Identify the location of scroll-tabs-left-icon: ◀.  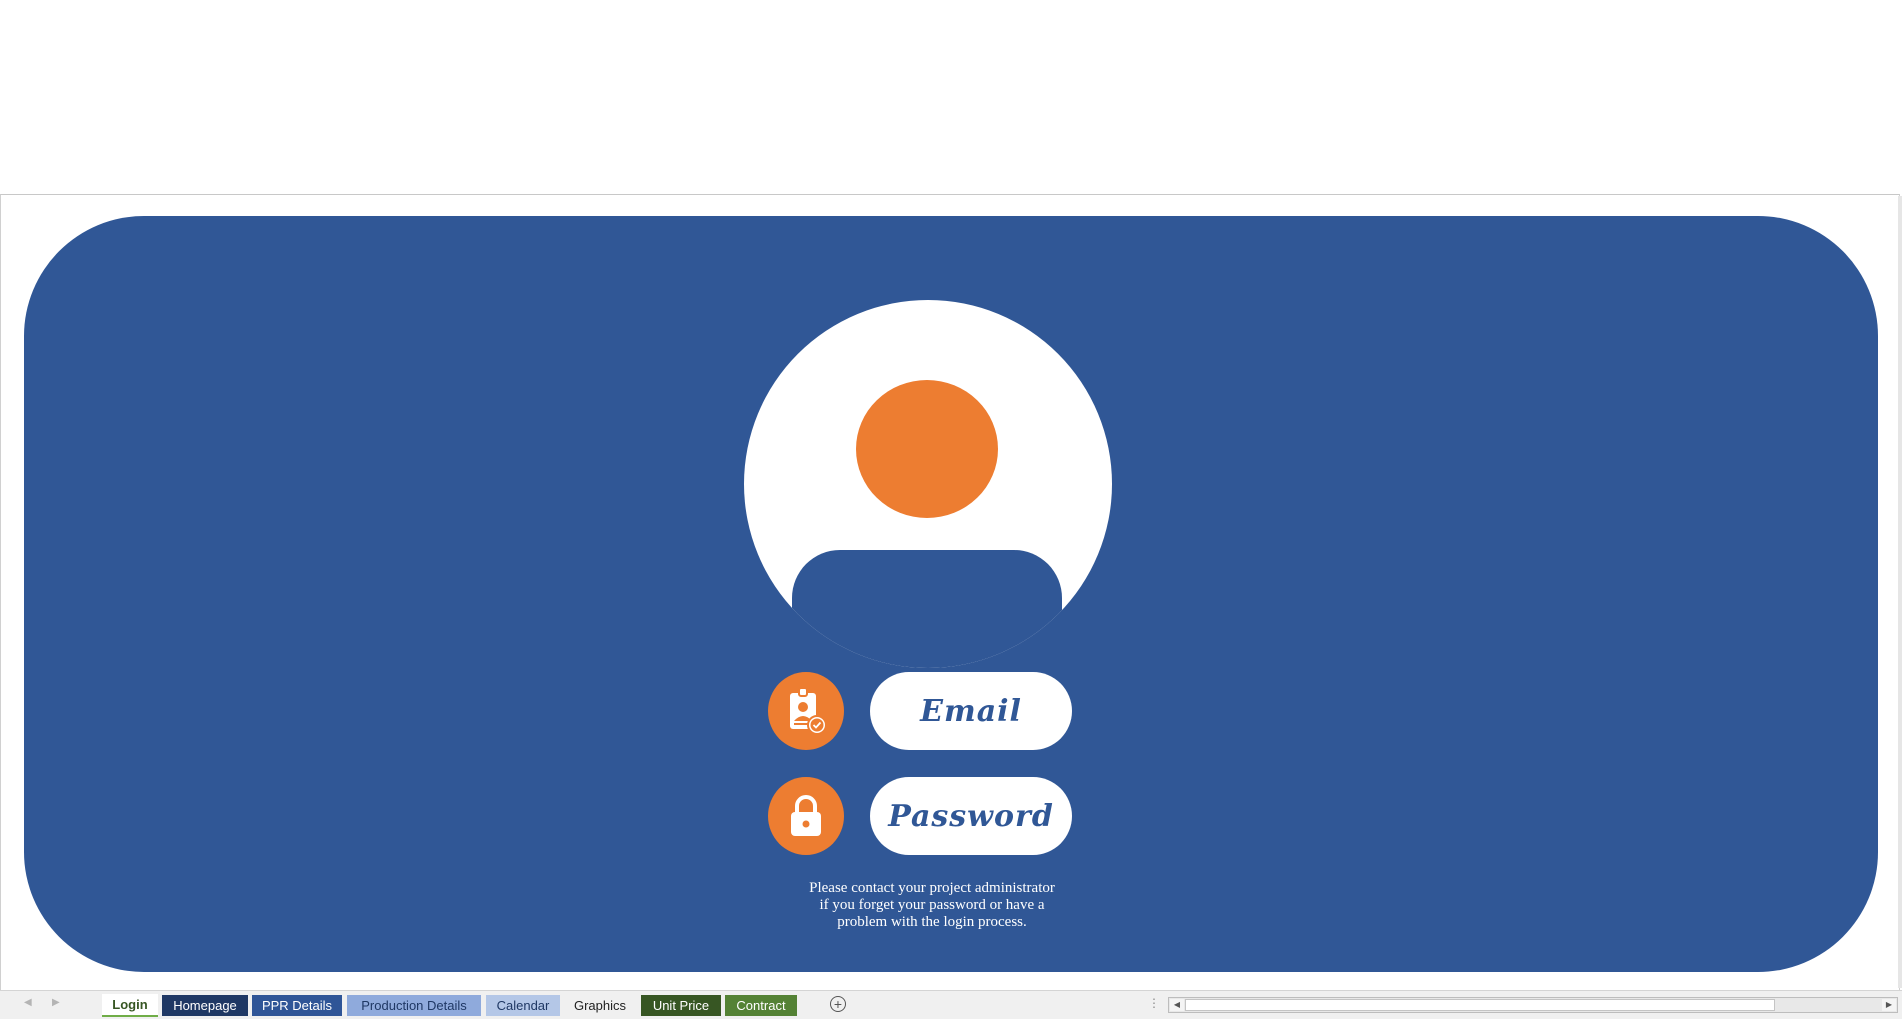
(28, 1002).